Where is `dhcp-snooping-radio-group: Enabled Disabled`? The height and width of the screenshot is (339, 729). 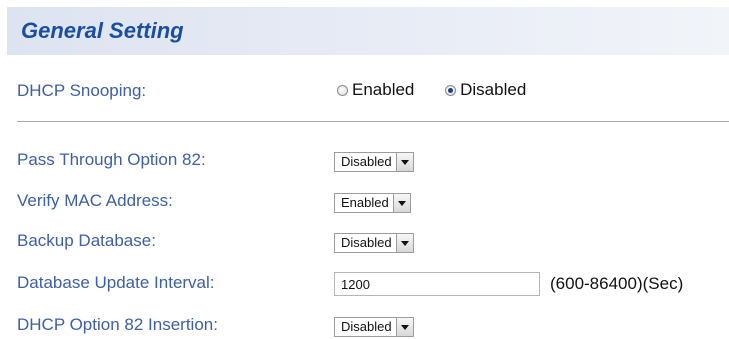
dhcp-snooping-radio-group: Enabled Disabled is located at coordinates (444, 90).